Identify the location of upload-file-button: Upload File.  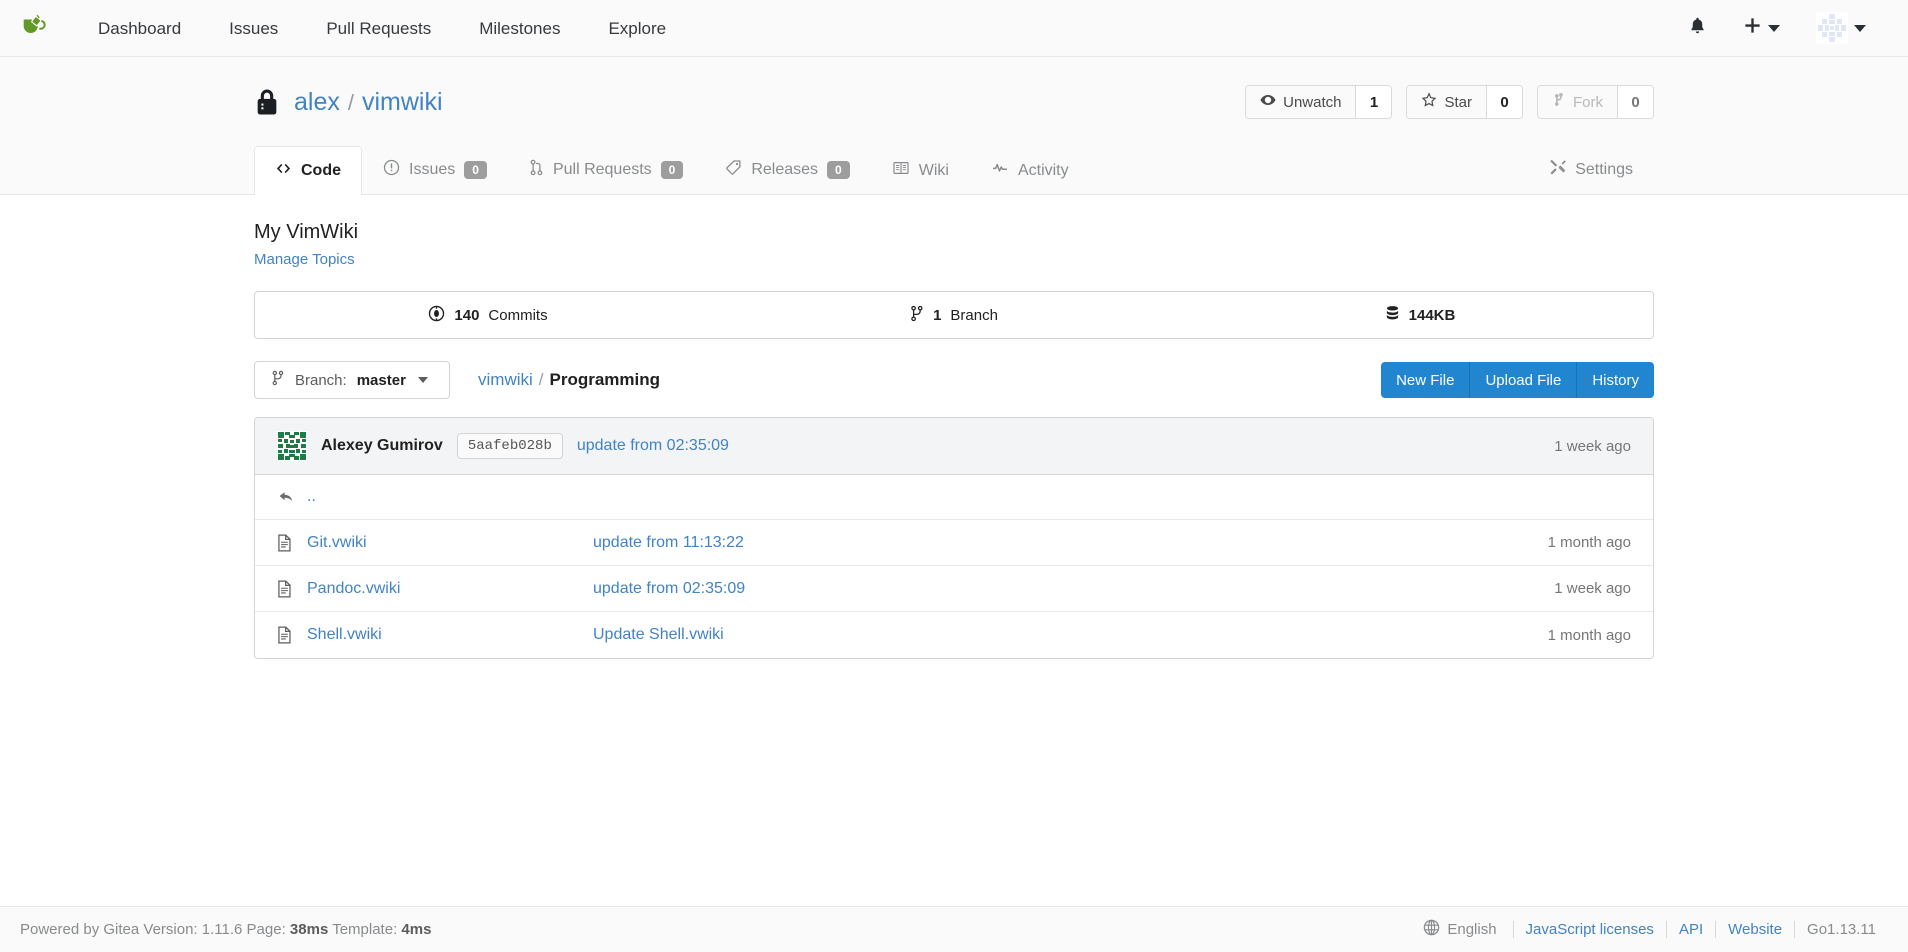
(1524, 380).